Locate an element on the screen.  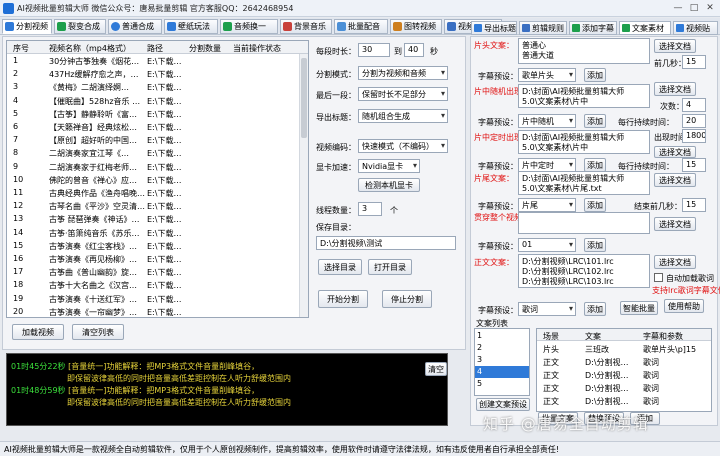
full-choose-doc-button: 选择文档 is located at coordinates (675, 224).